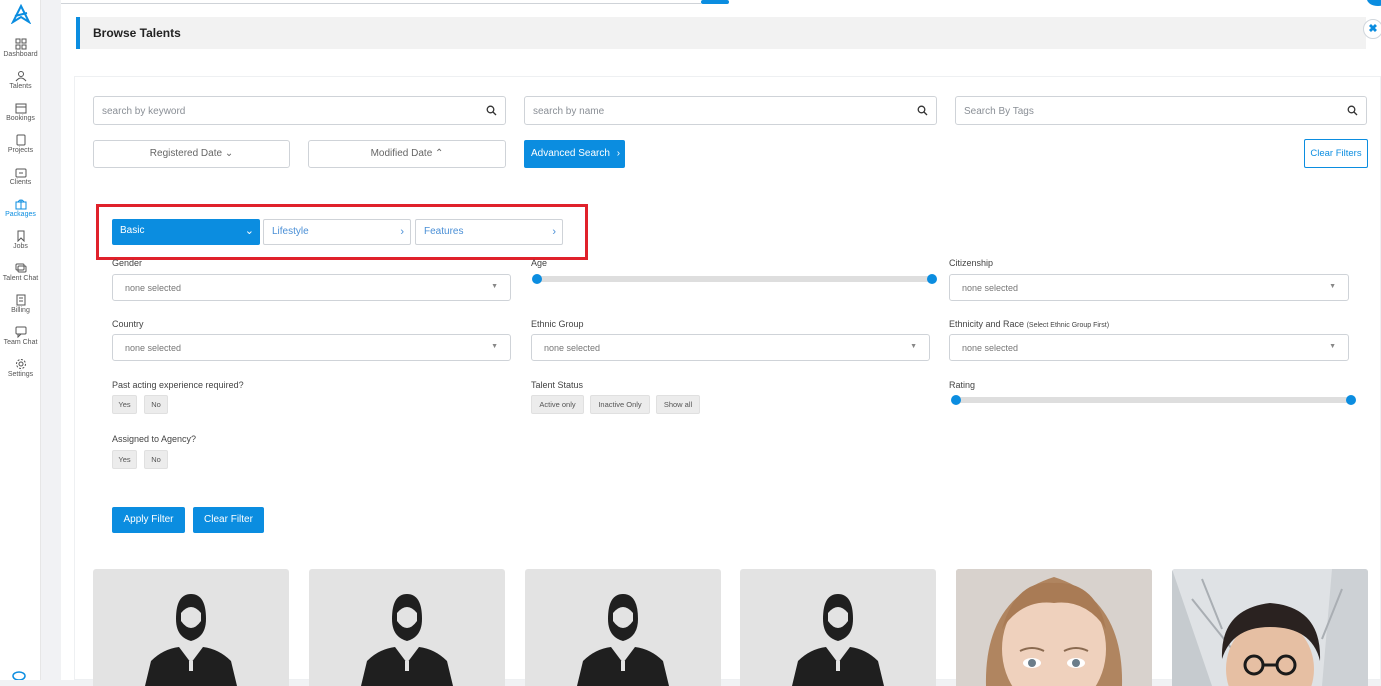 The image size is (1381, 686). What do you see at coordinates (20, 342) in the screenshot?
I see `sidebar-item-label: Team Chat` at bounding box center [20, 342].